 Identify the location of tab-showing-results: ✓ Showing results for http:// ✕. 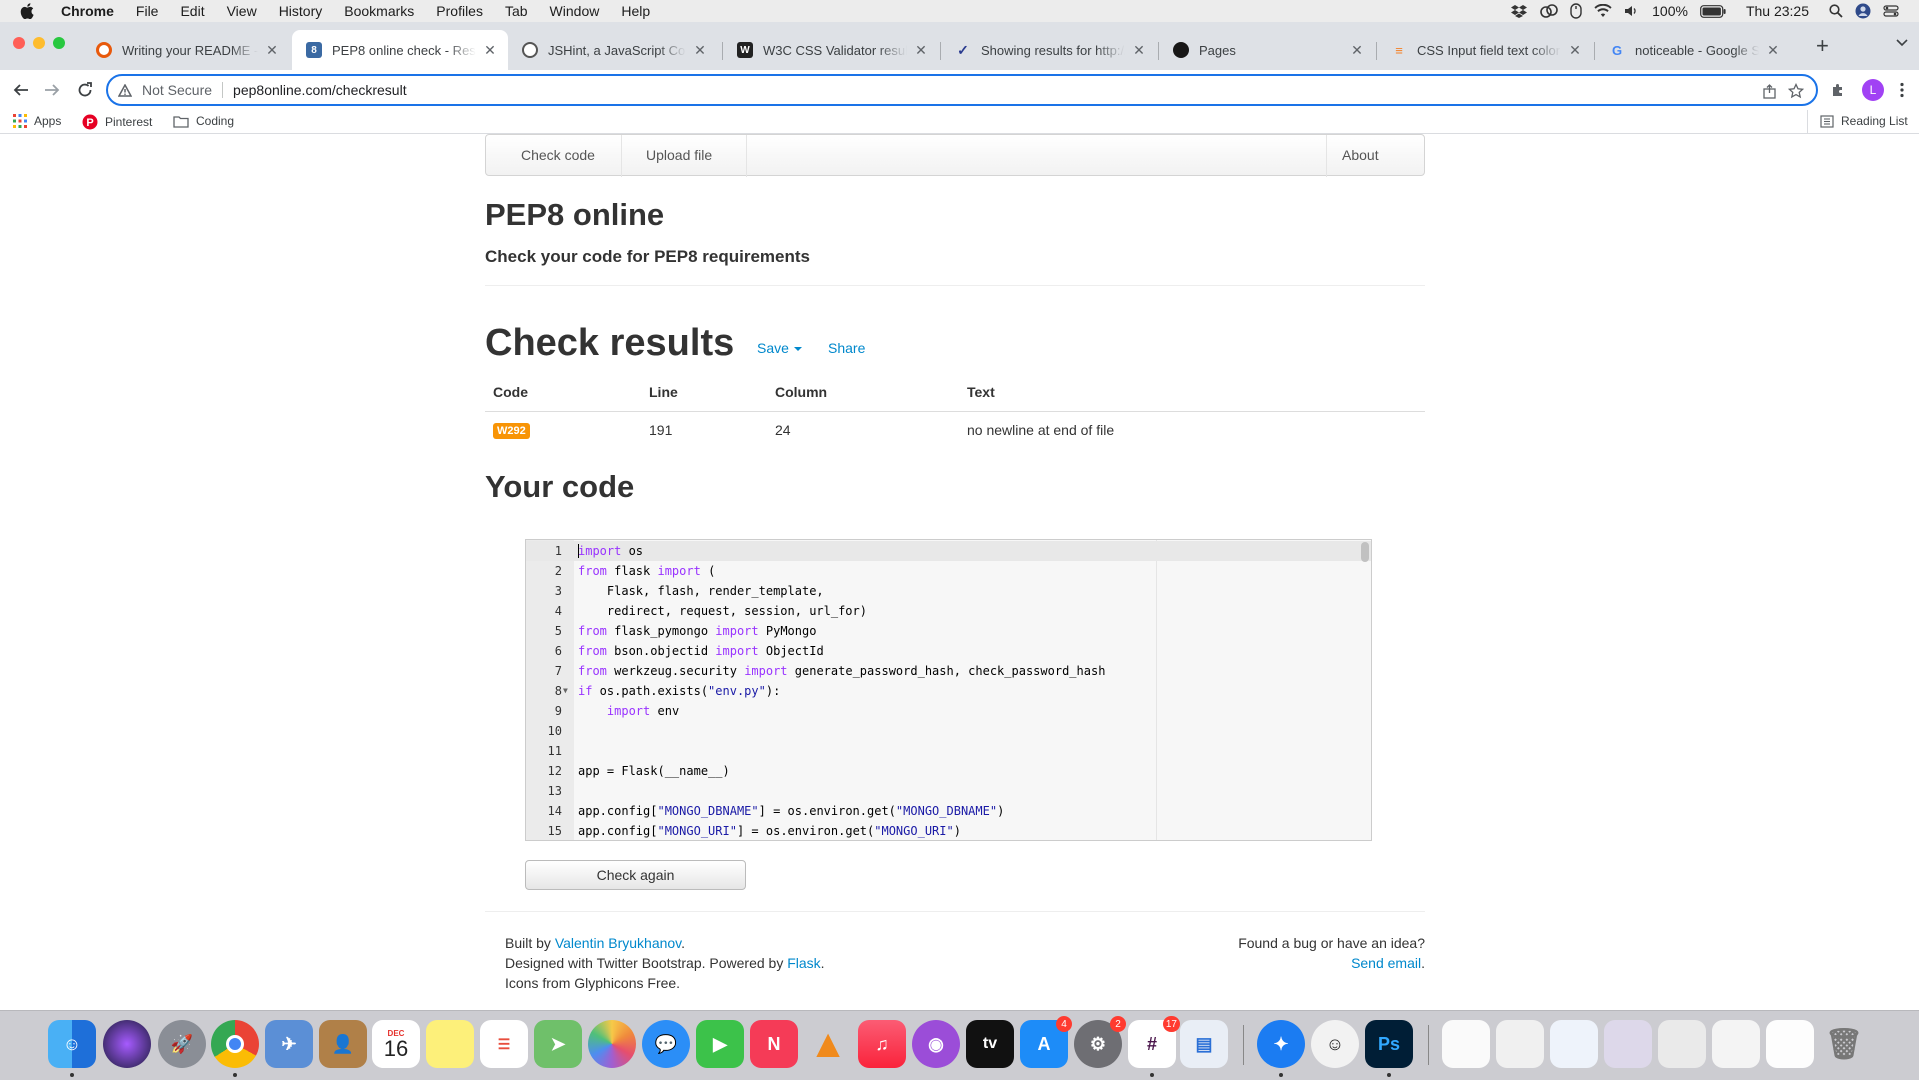
(1049, 50).